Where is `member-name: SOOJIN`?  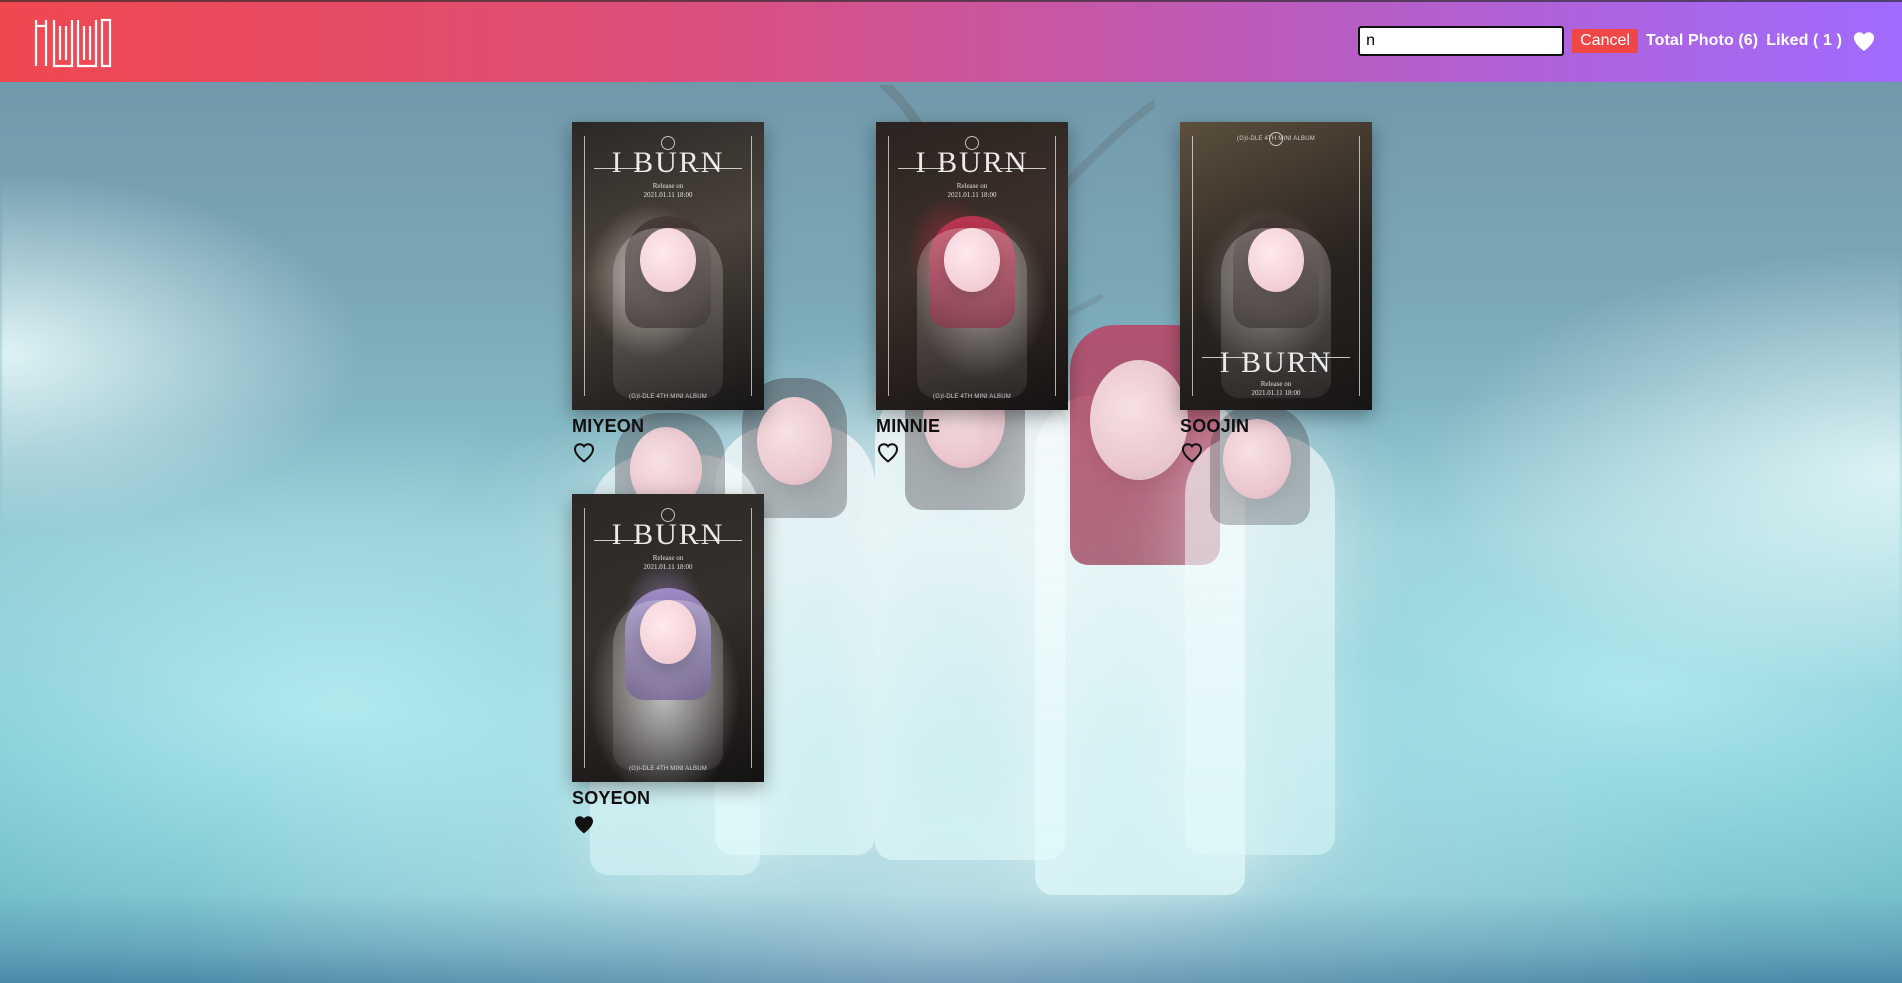
member-name: SOOJIN is located at coordinates (1215, 426).